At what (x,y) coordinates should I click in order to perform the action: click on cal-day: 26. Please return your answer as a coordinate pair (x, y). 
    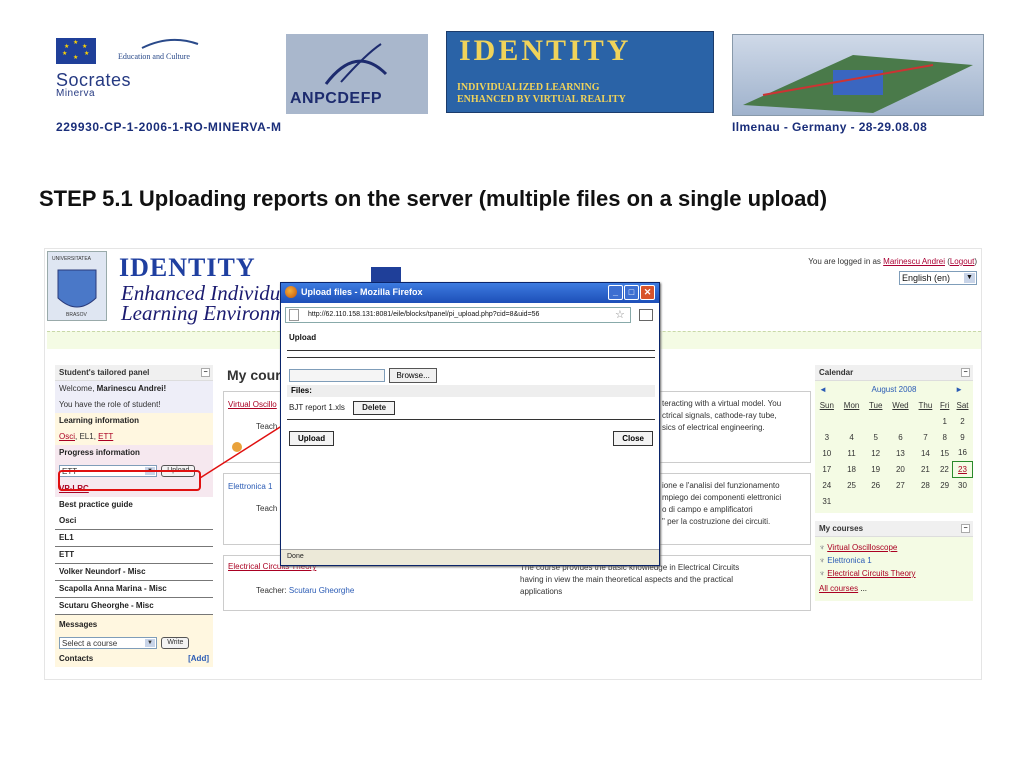
    Looking at the image, I should click on (876, 485).